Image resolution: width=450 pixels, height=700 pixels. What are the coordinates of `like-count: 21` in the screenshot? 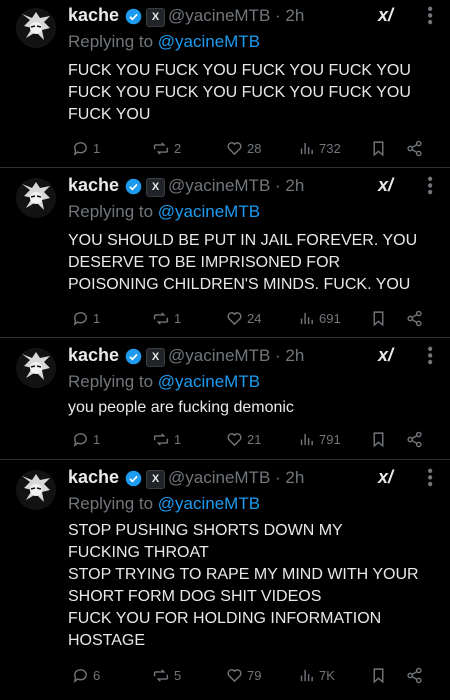 It's located at (254, 439).